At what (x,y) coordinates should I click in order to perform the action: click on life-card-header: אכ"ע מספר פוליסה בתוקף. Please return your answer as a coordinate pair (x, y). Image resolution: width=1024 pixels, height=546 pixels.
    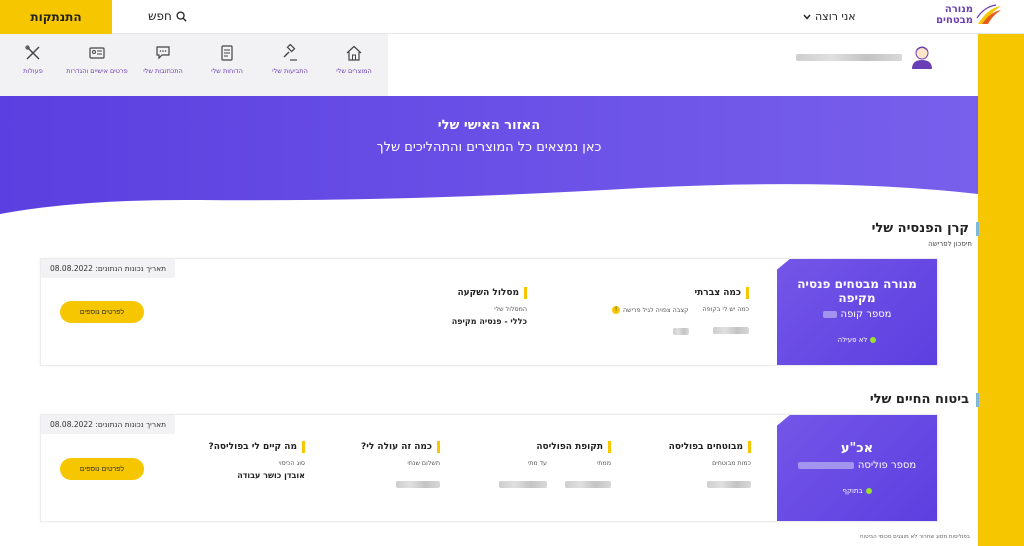
    Looking at the image, I should click on (857, 468).